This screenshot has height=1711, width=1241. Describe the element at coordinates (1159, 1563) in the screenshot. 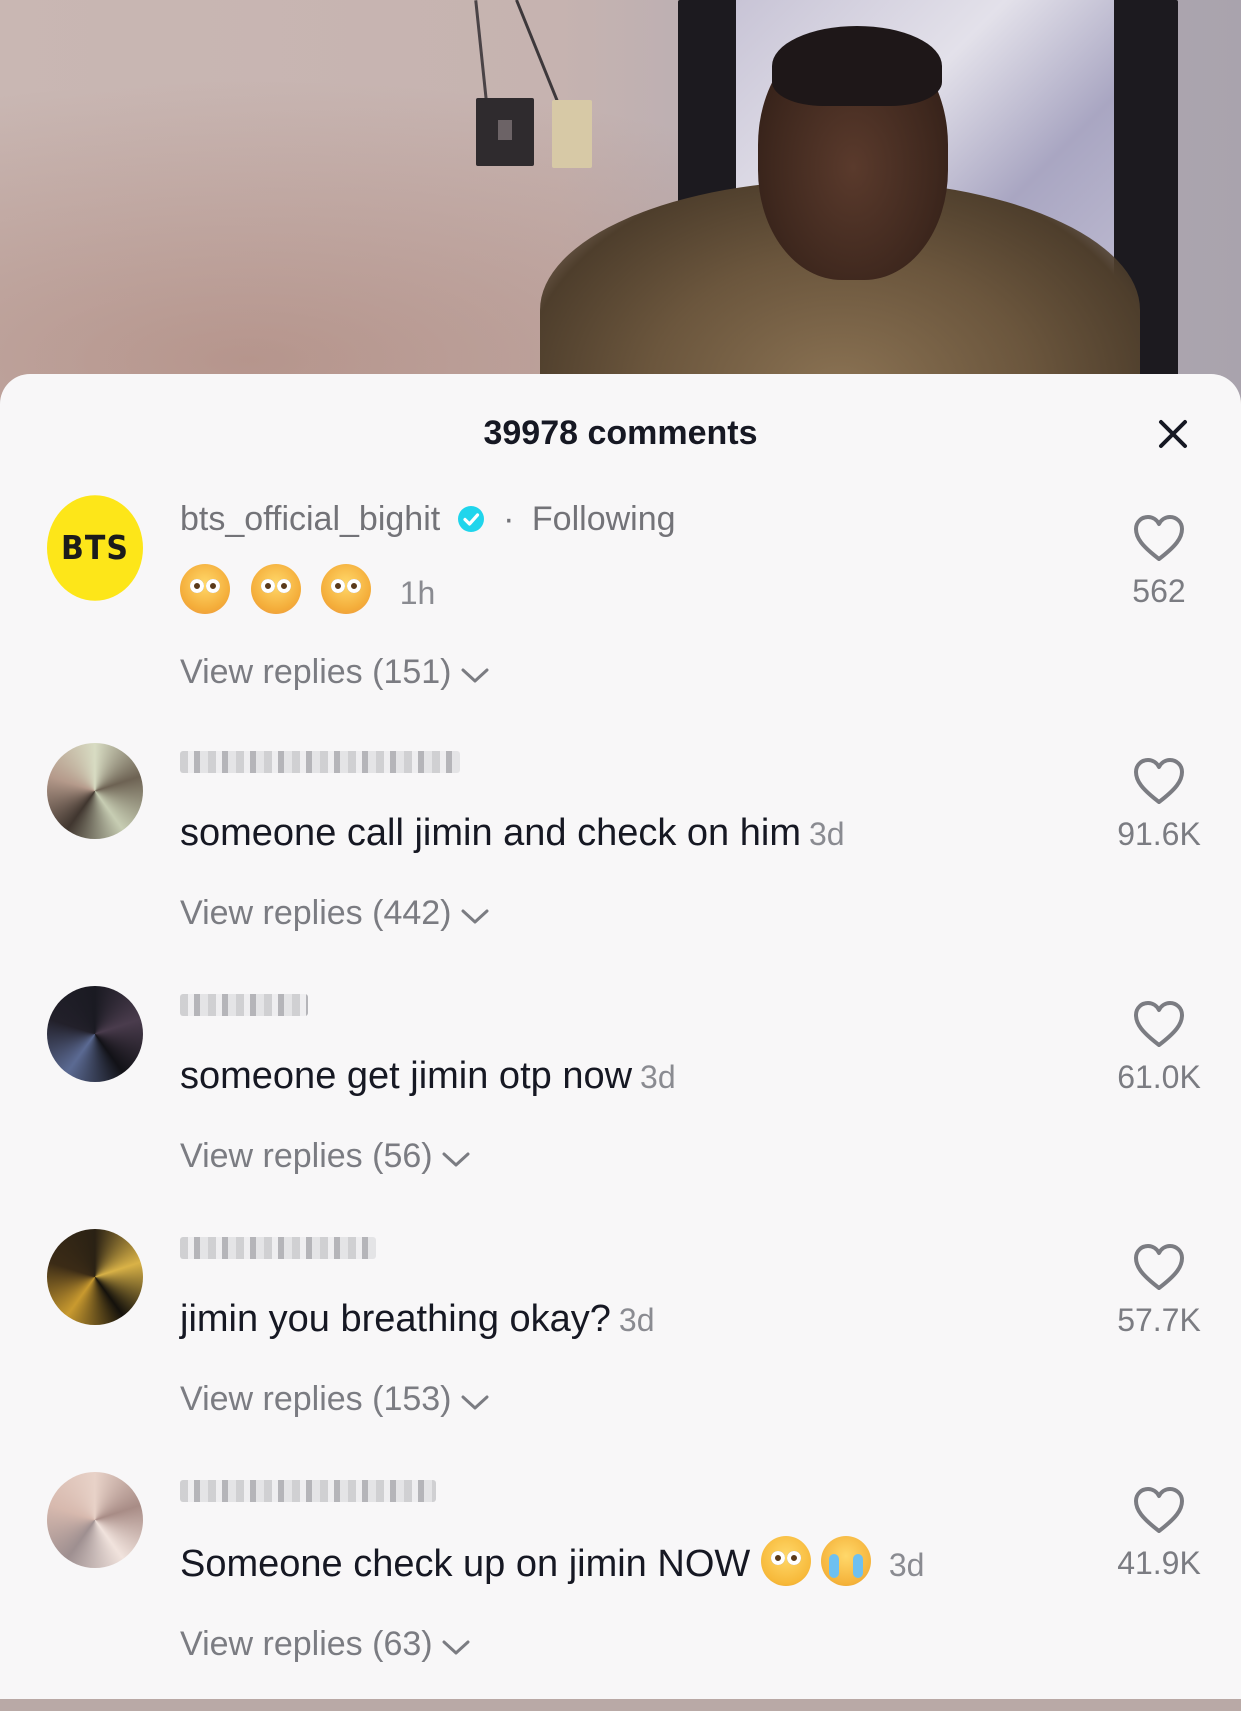

I see `like-count: 41.9K` at that location.